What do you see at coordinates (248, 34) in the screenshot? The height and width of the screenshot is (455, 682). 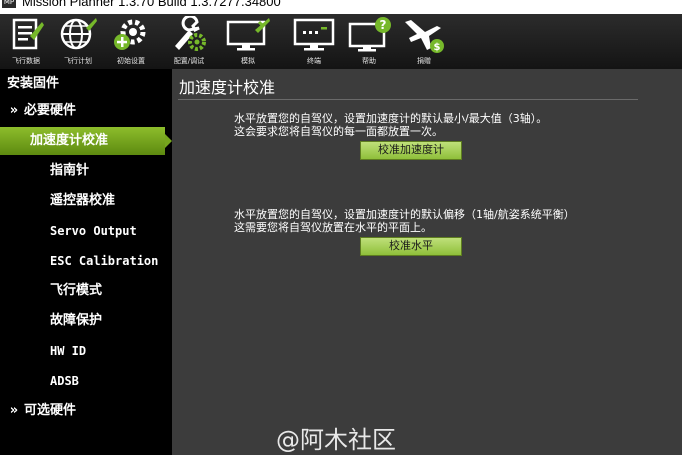 I see `simulation-icon` at bounding box center [248, 34].